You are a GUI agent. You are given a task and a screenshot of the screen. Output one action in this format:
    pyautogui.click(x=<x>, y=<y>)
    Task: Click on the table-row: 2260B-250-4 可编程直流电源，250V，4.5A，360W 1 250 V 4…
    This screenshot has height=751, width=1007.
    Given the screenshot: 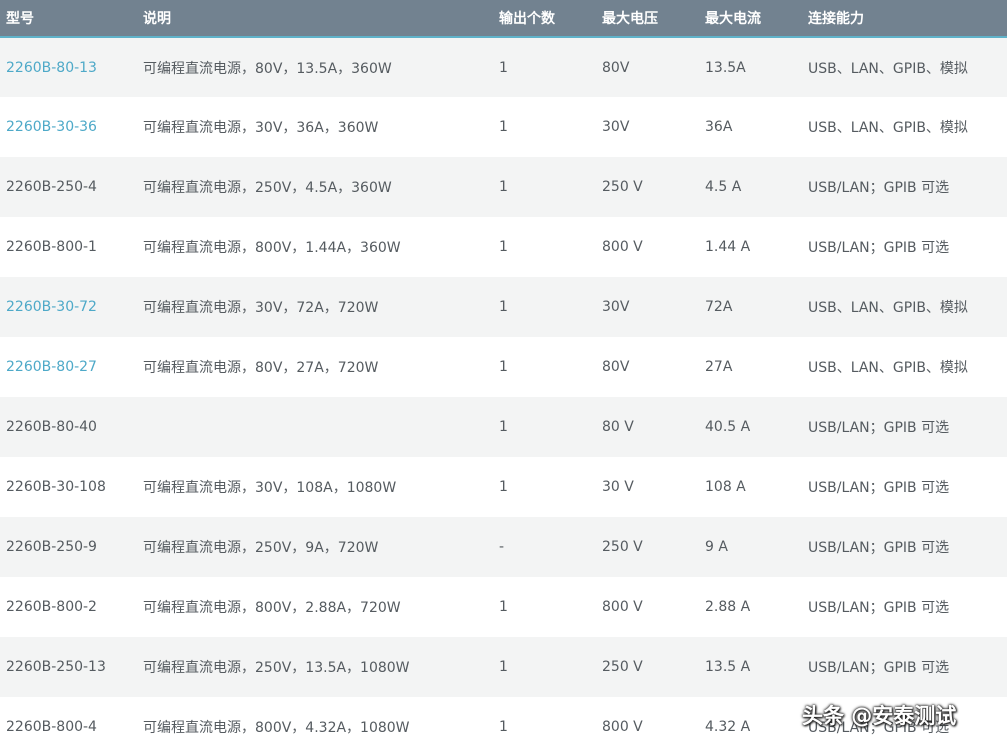 What is the action you would take?
    pyautogui.click(x=503, y=187)
    